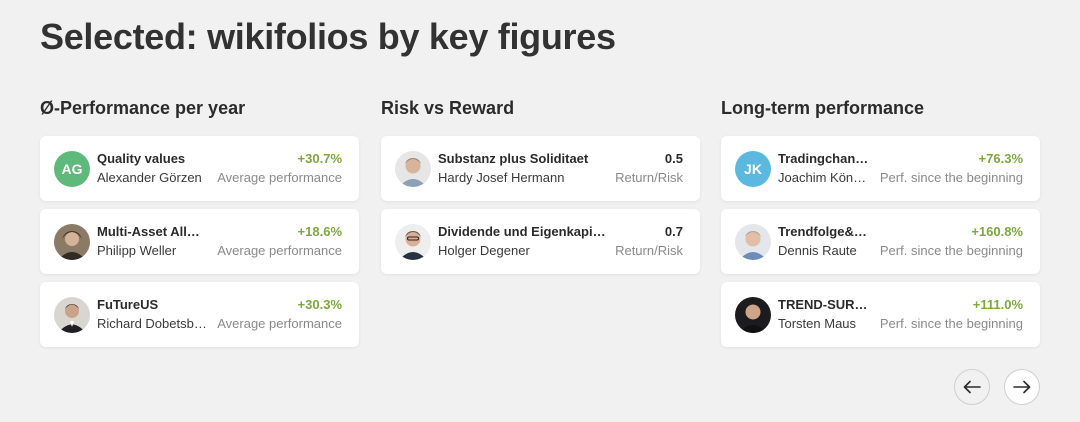  Describe the element at coordinates (328, 36) in the screenshot. I see `page-title: Selected: wikifolios by key figures` at that location.